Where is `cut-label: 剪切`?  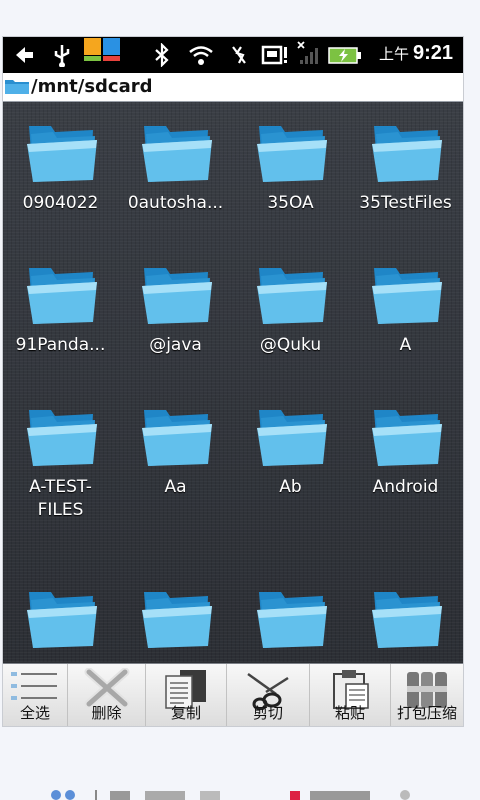 cut-label: 剪切 is located at coordinates (267, 713).